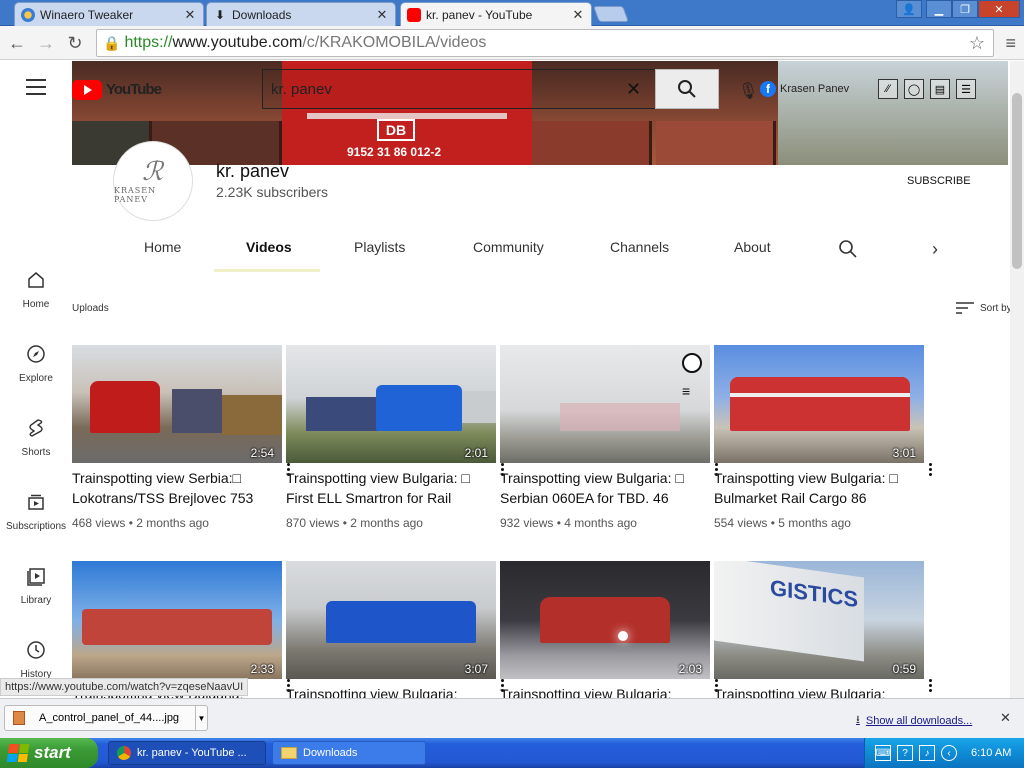 The image size is (1024, 768). I want to click on video-thumbnail: 3:01, so click(819, 404).